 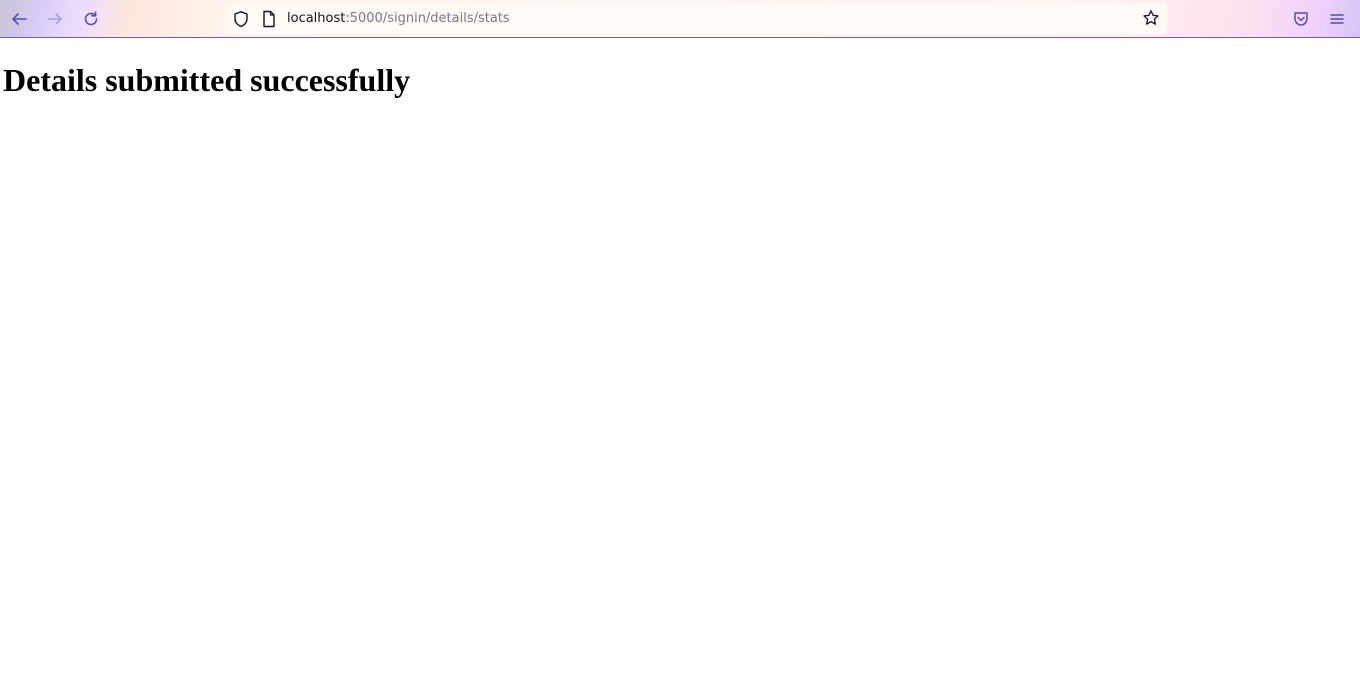 I want to click on pocket-icon, so click(x=1301, y=19).